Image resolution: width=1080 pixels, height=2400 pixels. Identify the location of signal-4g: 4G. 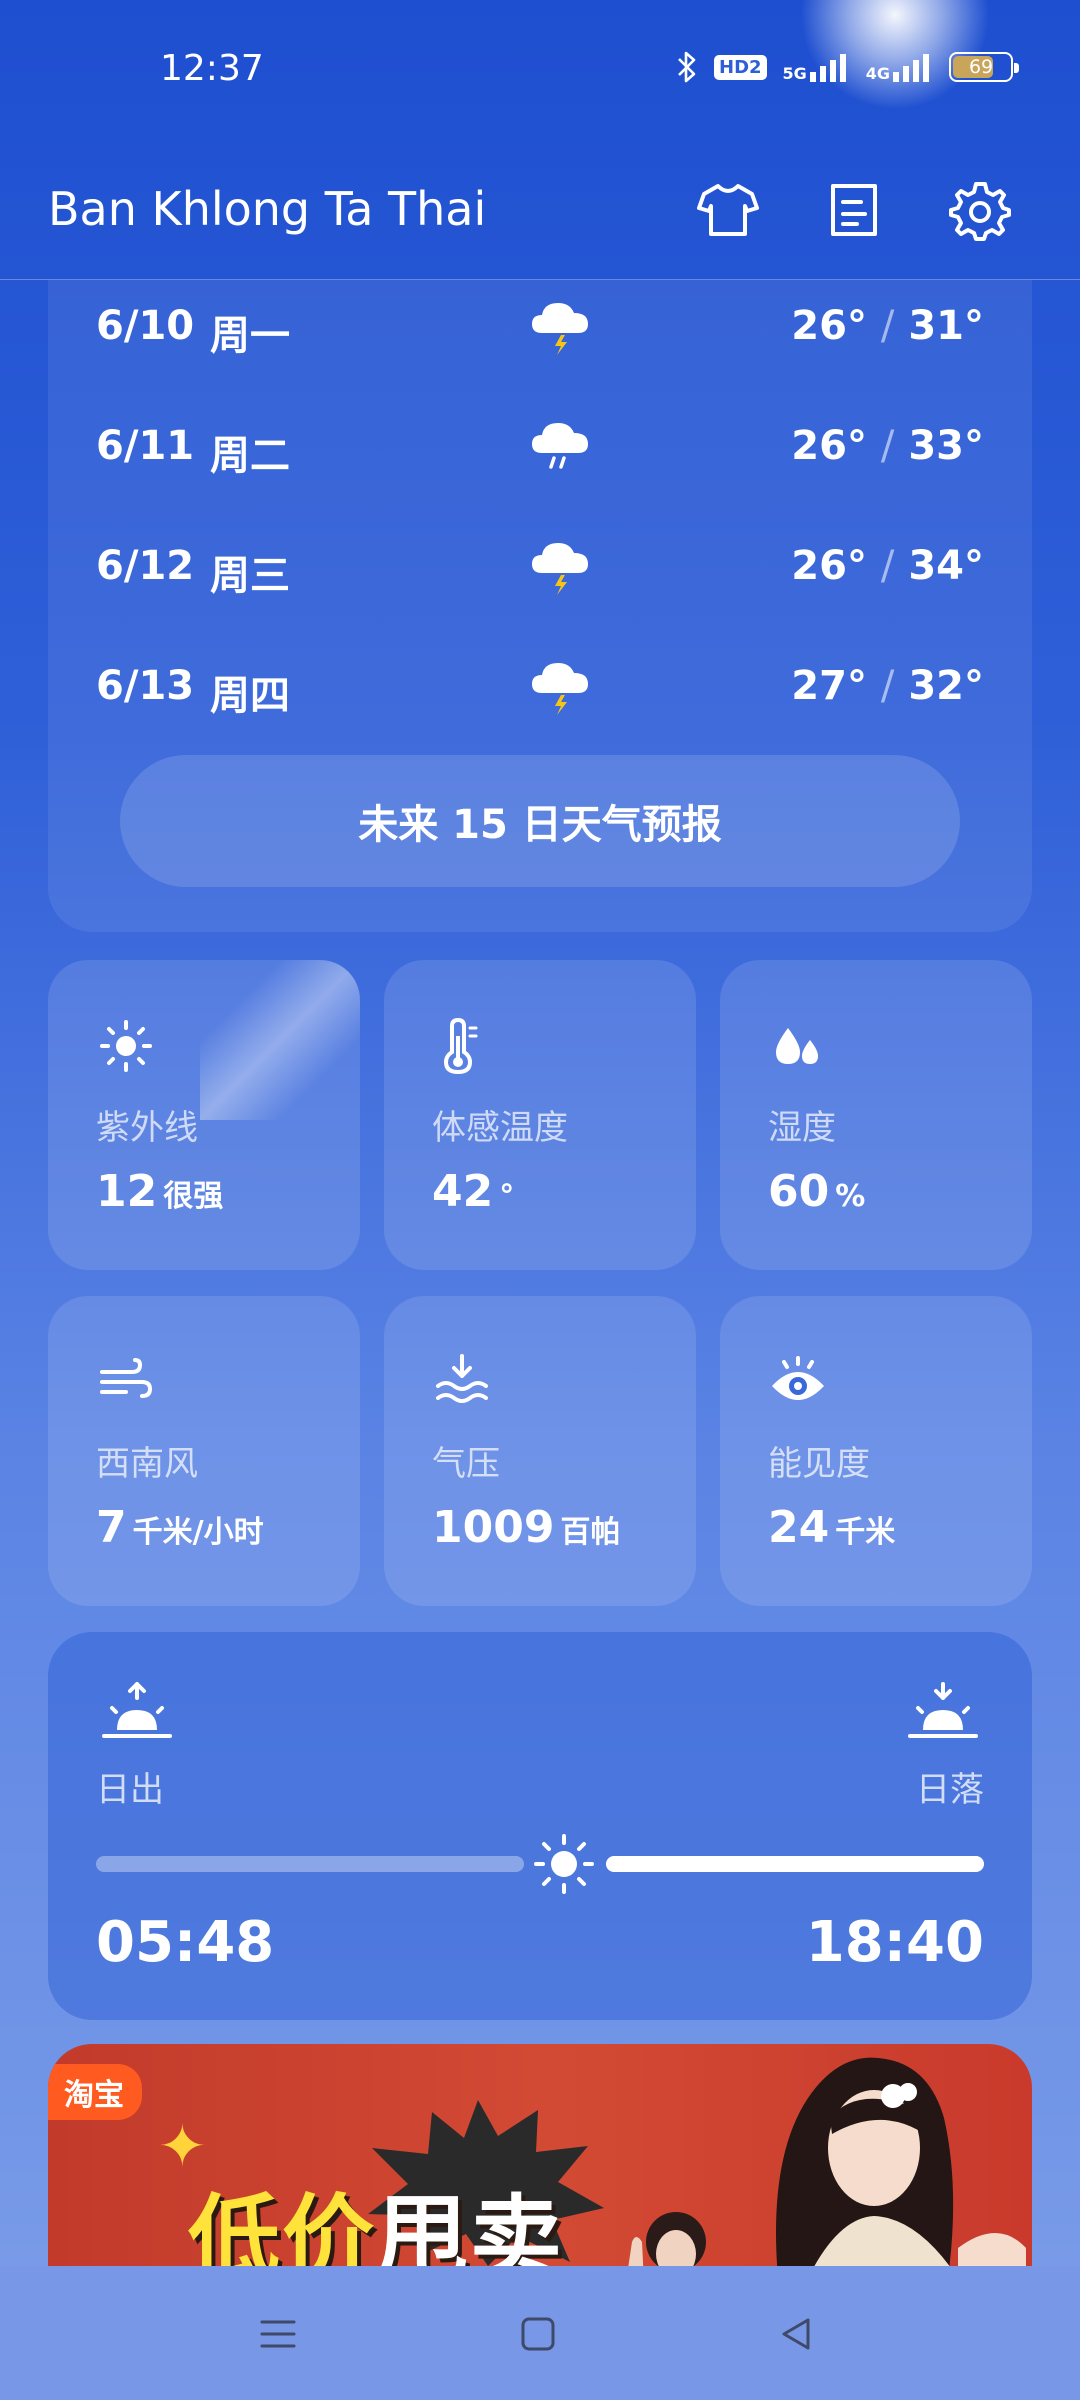
(899, 67).